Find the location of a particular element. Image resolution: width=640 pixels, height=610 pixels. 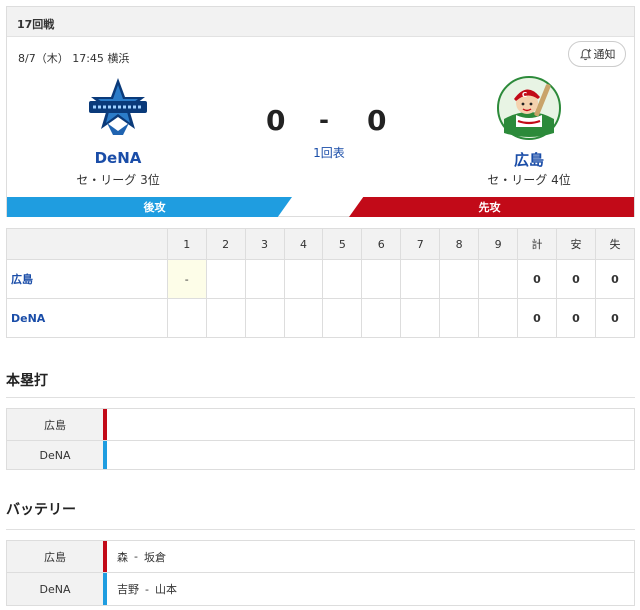

battery-row-home: DeNA 吉野 - 山本 is located at coordinates (320, 589).